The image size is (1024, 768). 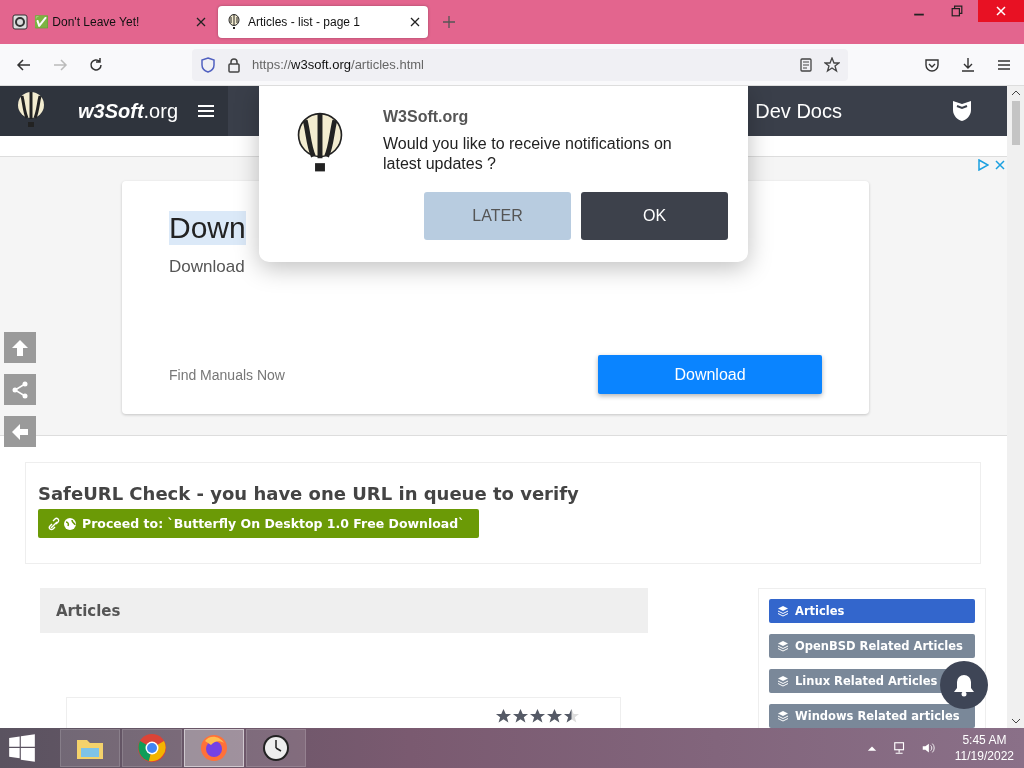 I want to click on ad-subheading: Download, so click(x=207, y=267).